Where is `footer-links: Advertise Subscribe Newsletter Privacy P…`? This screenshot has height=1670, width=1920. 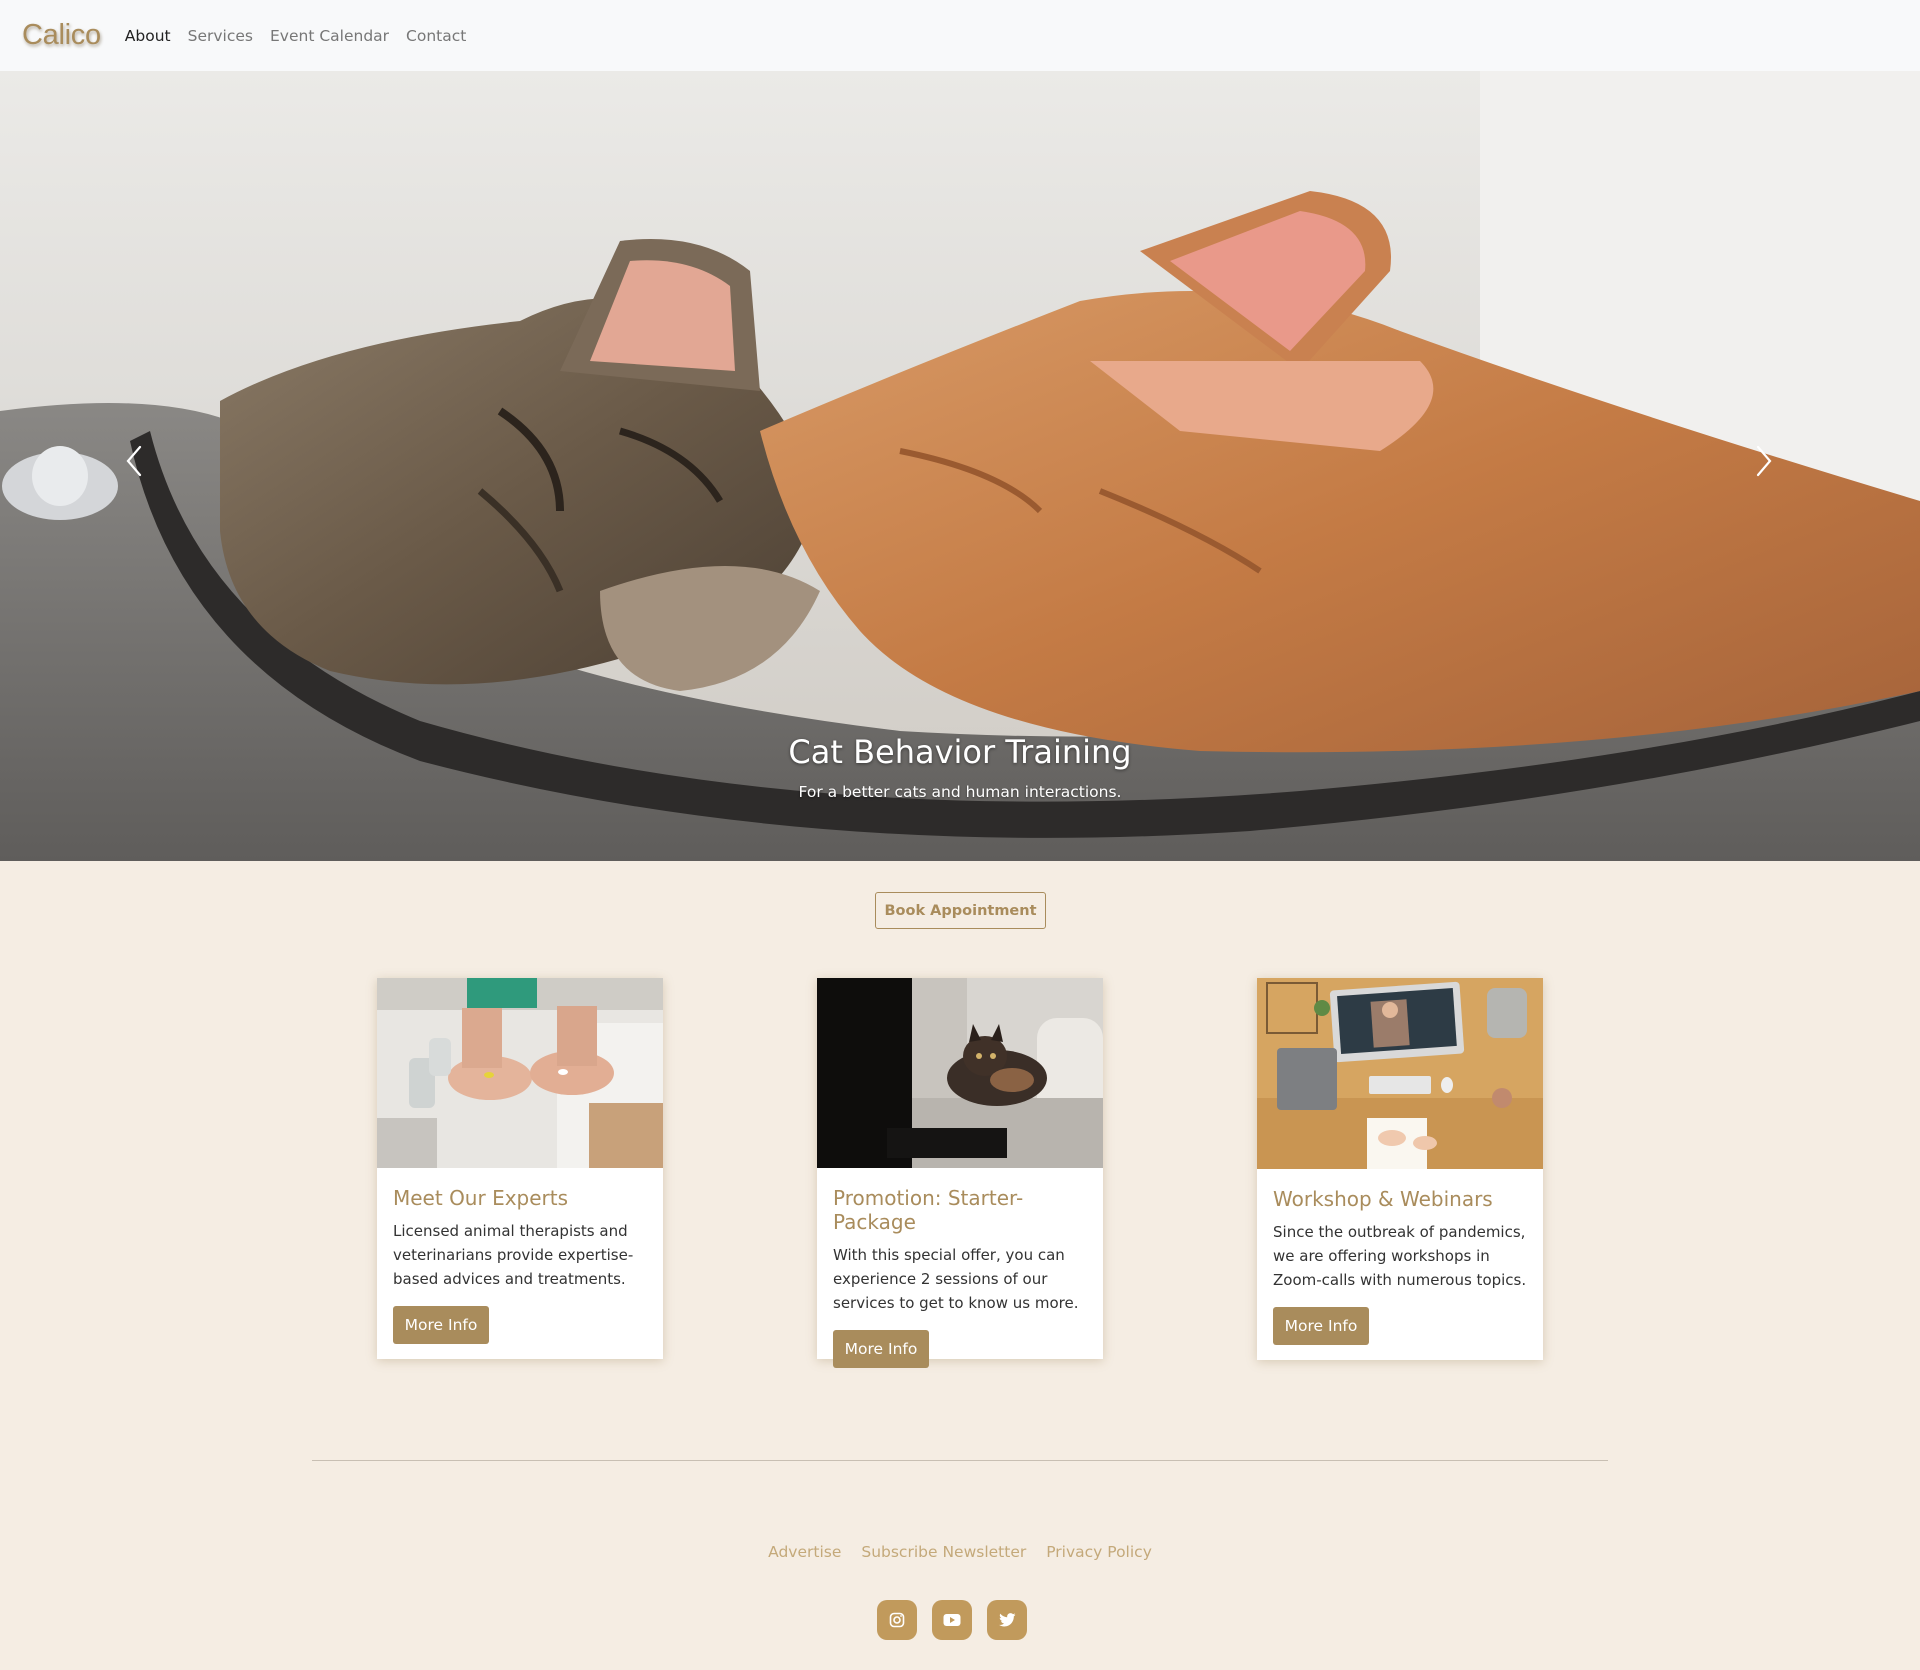
footer-links: Advertise Subscribe Newsletter Privacy P… is located at coordinates (960, 1552).